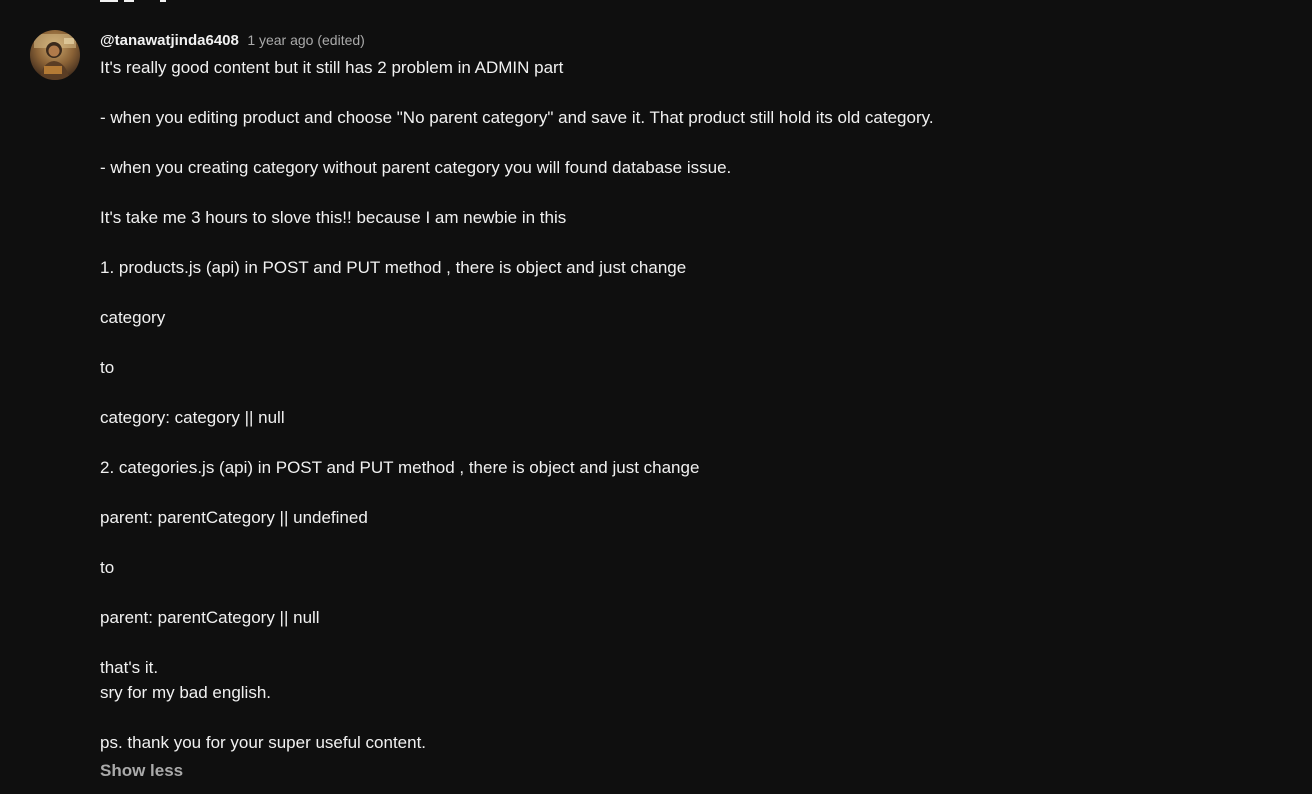 This screenshot has width=1312, height=794. What do you see at coordinates (306, 40) in the screenshot?
I see `comment-timestamp: 1 year ago (edited)` at bounding box center [306, 40].